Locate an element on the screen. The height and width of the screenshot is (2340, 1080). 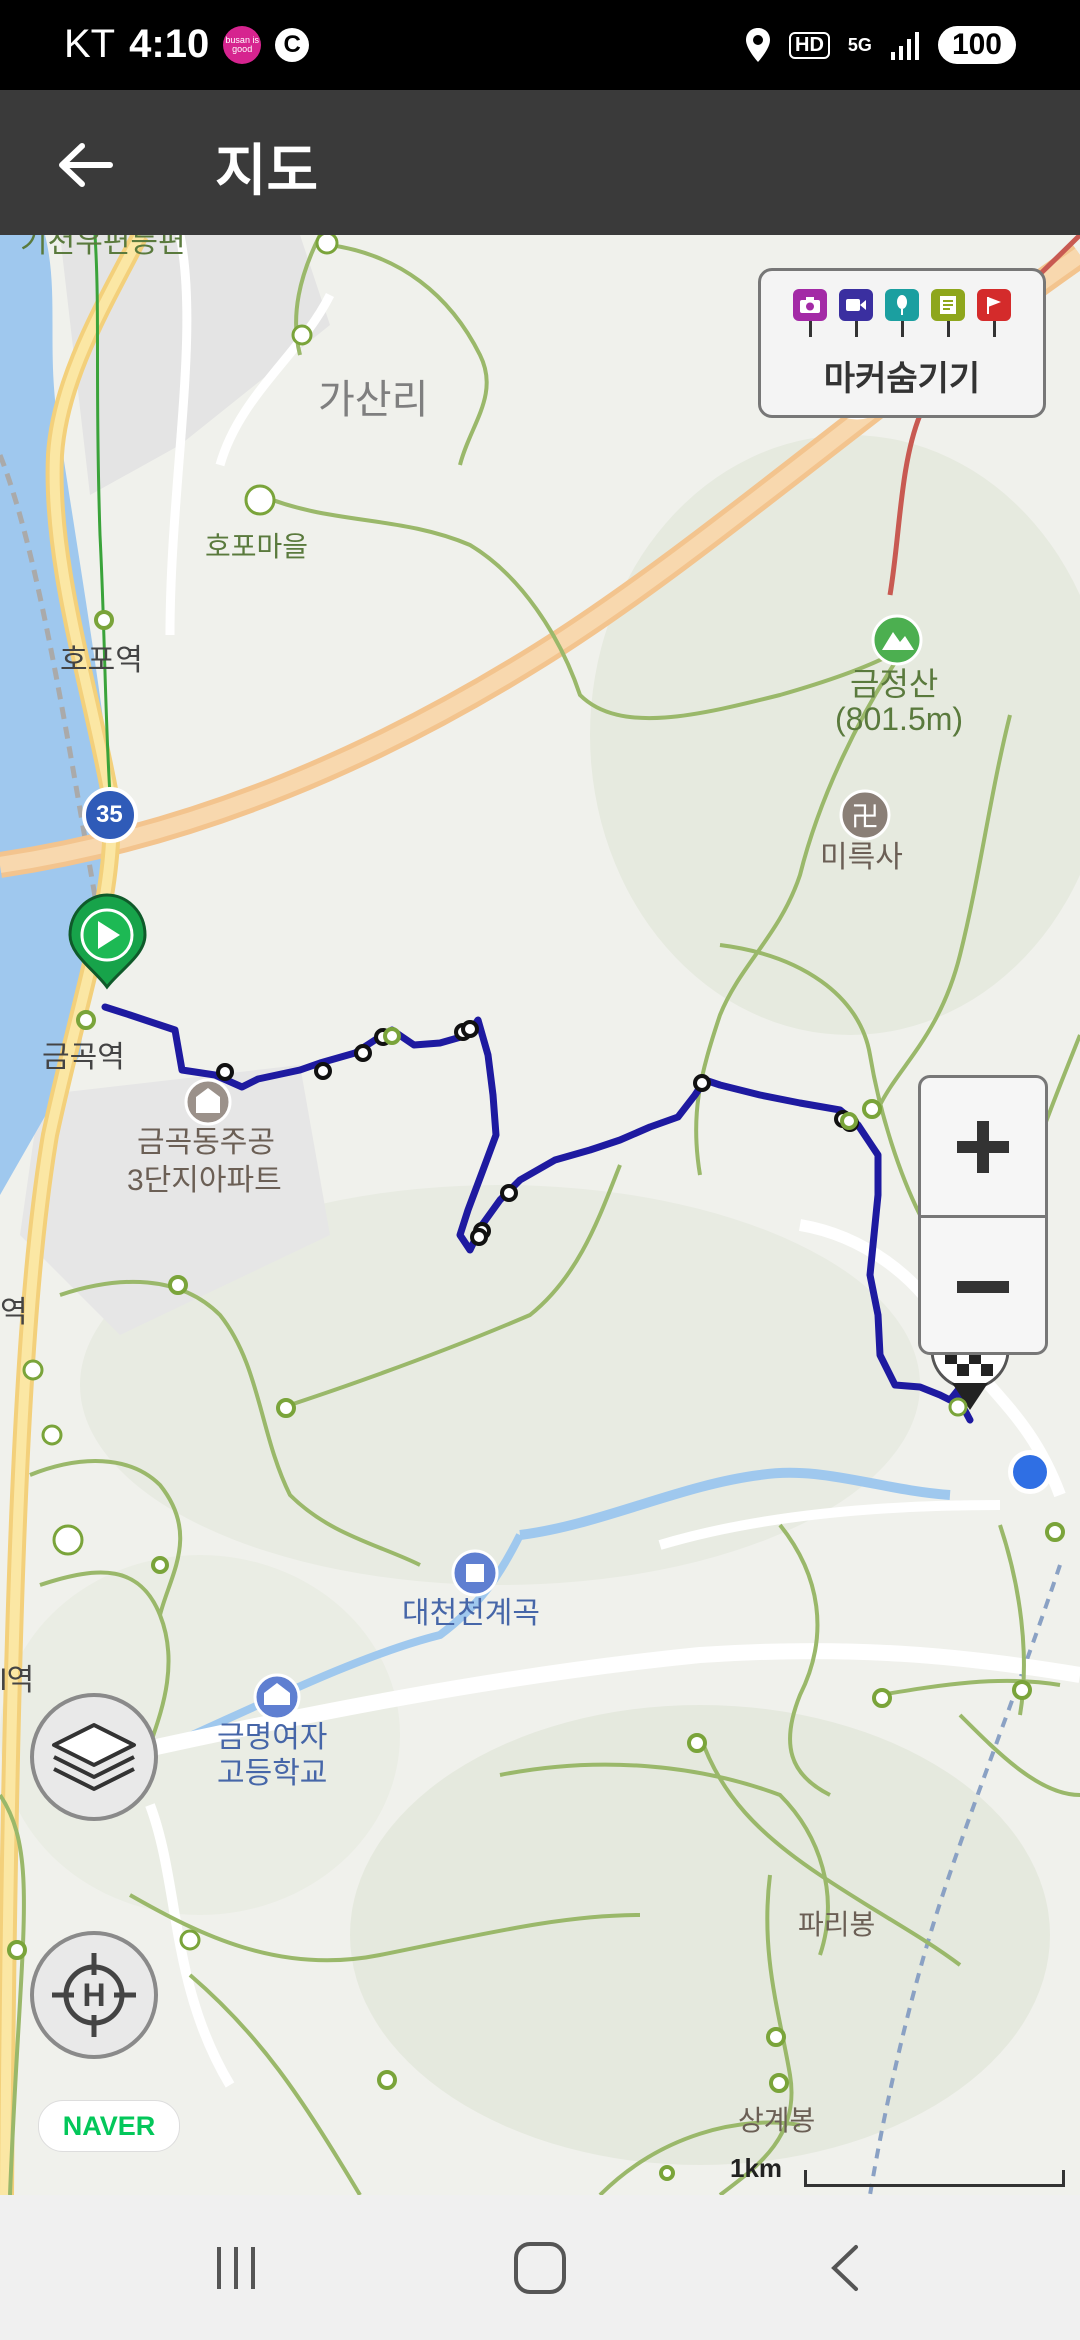
location-icon is located at coordinates (758, 45).